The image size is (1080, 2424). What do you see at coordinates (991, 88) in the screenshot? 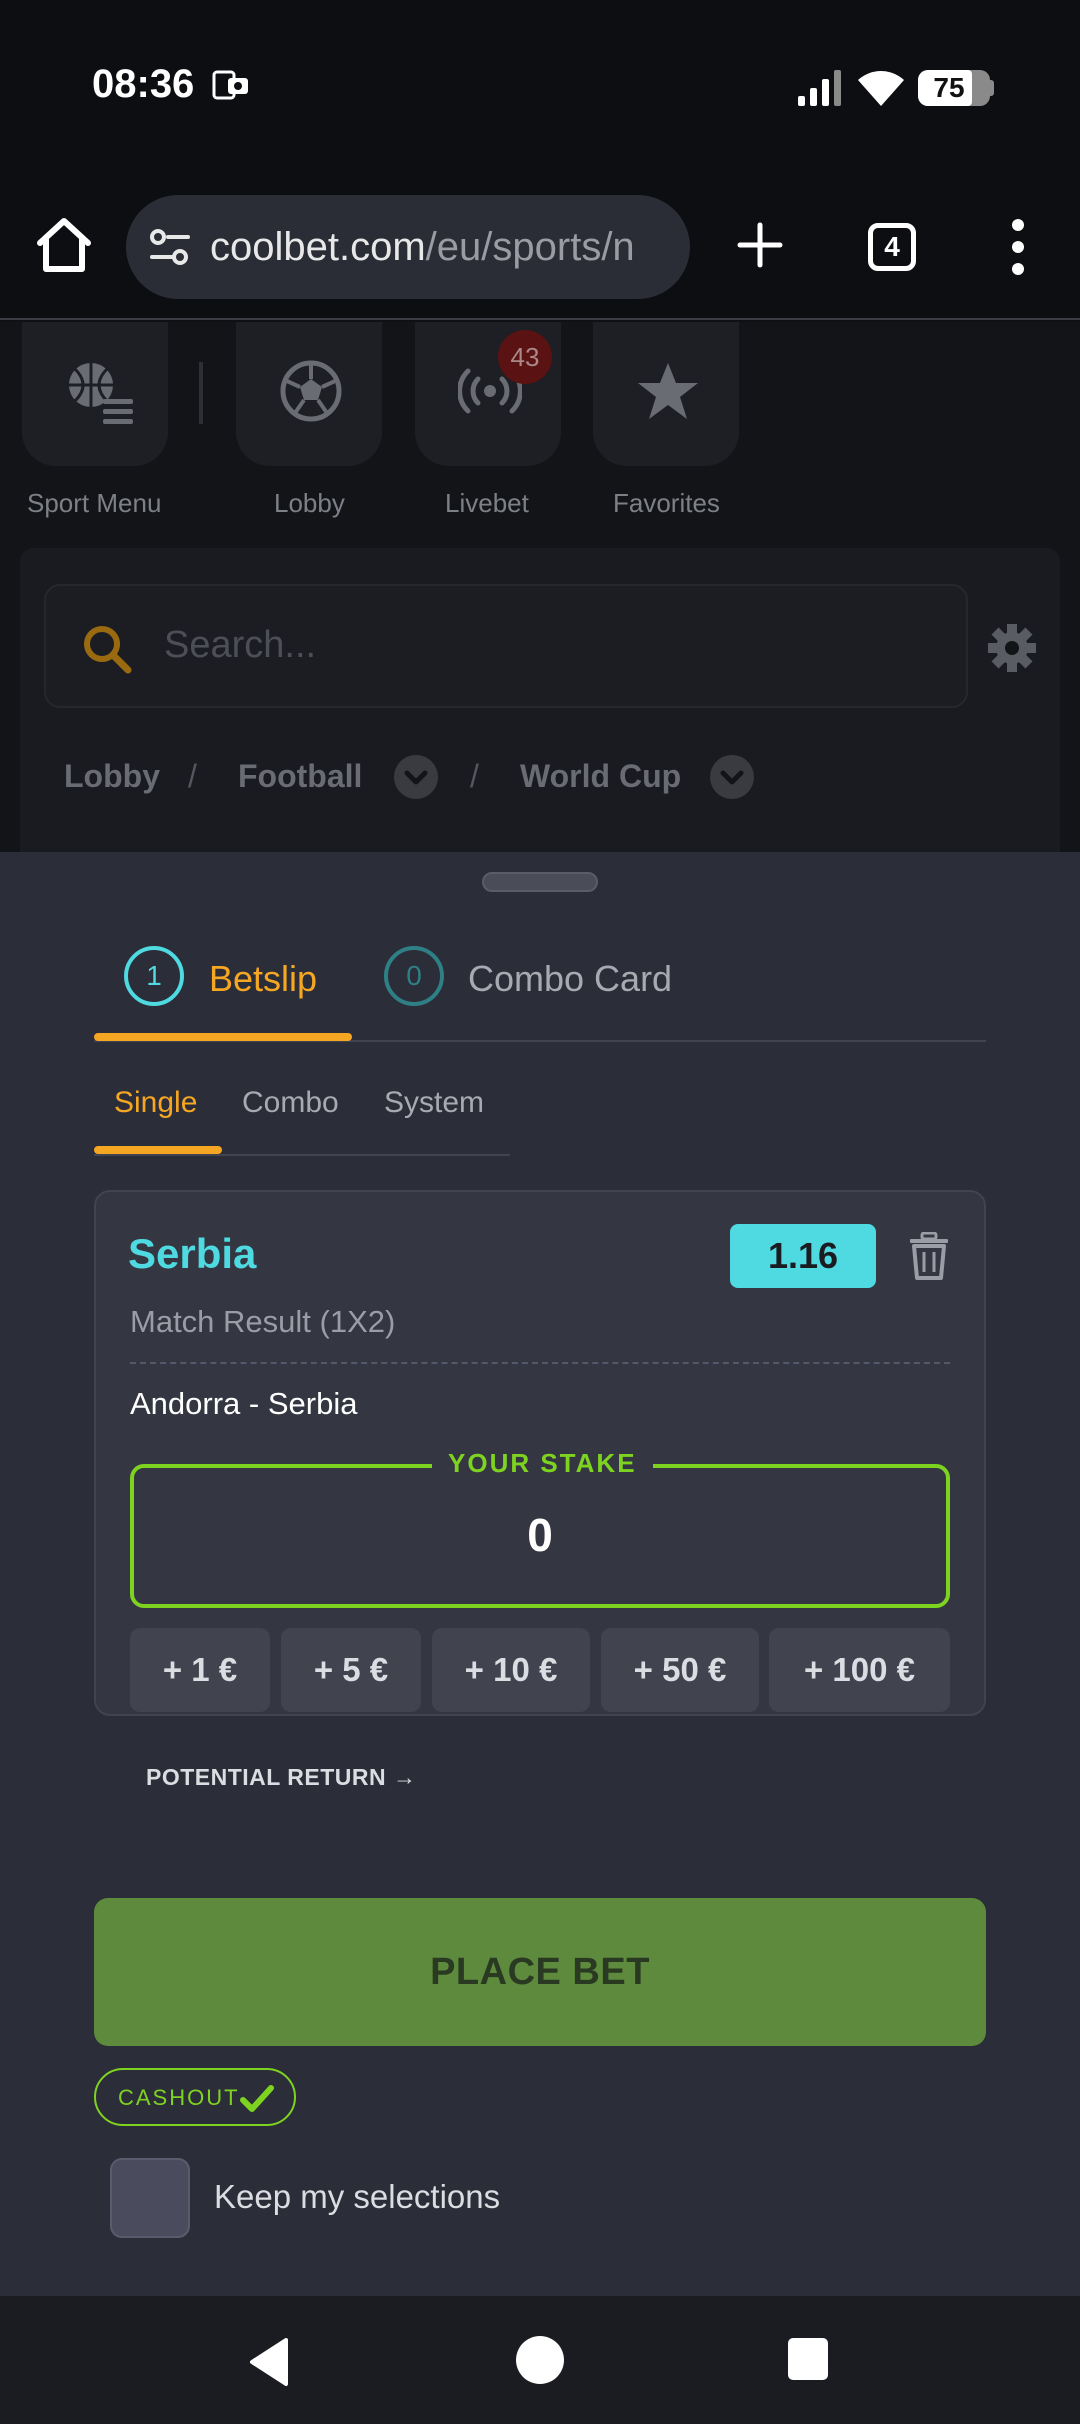
I see `battery-tip` at bounding box center [991, 88].